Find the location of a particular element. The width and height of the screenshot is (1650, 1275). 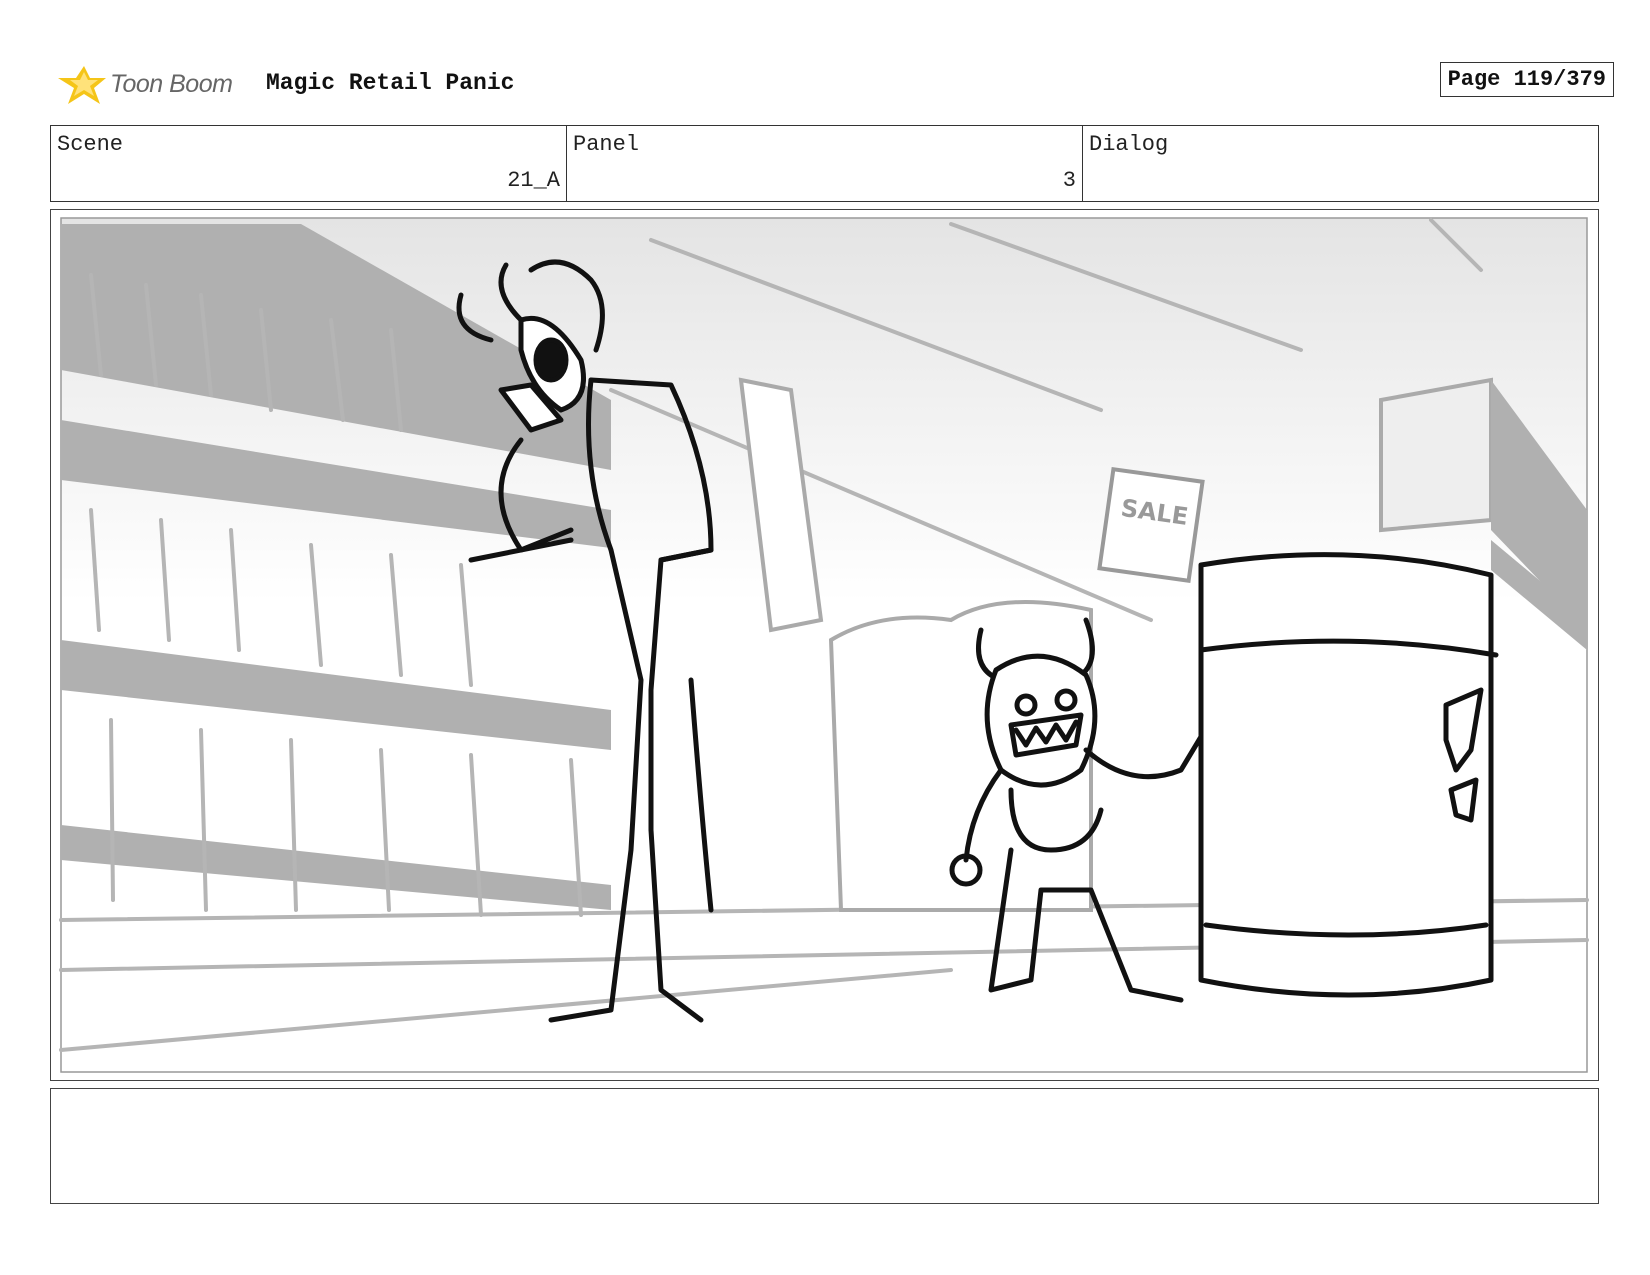

panel-cell: Panel 3 is located at coordinates (825, 163).